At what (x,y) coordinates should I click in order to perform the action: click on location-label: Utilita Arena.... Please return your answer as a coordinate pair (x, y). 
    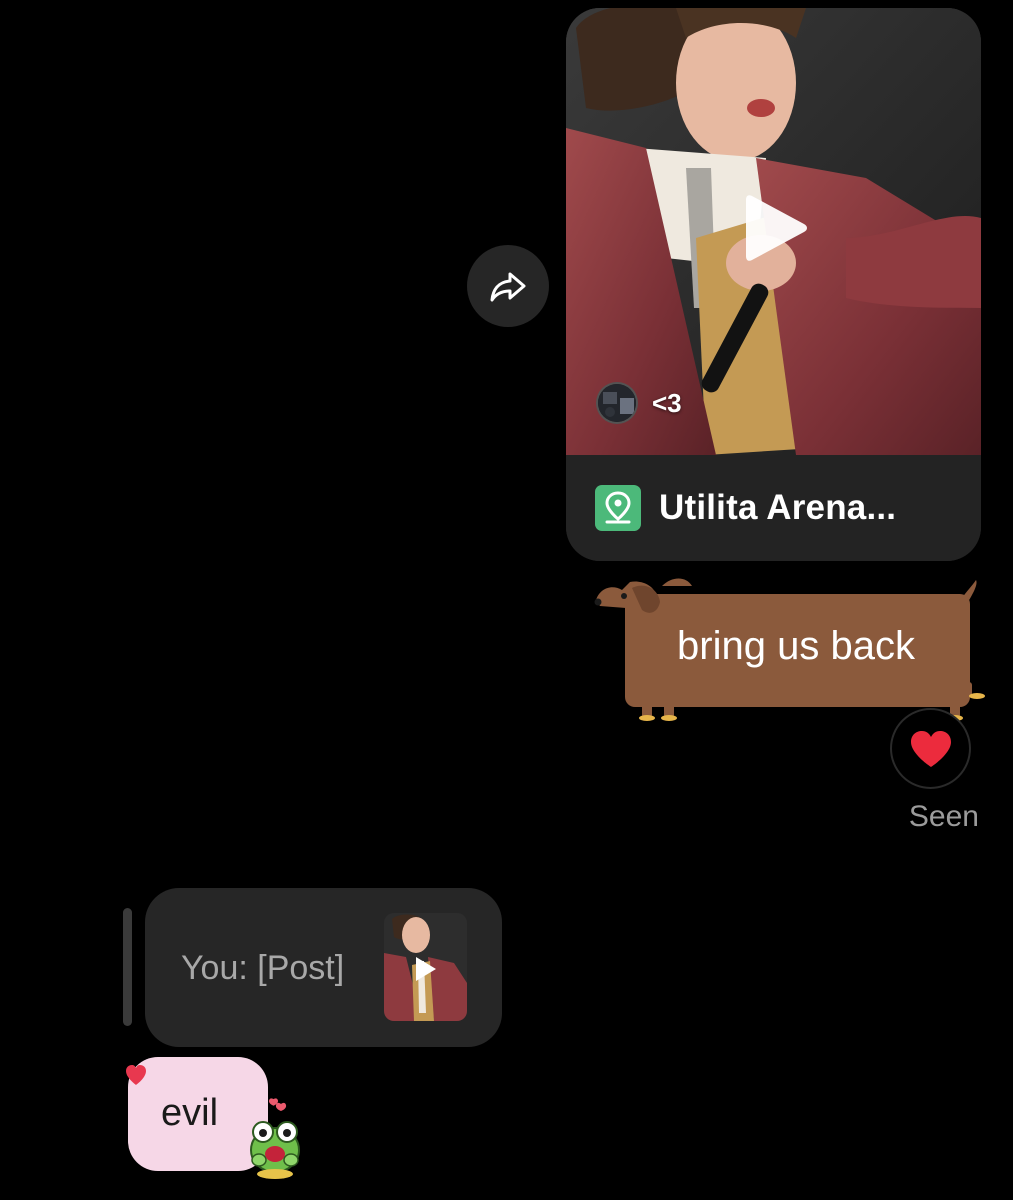
    Looking at the image, I should click on (778, 507).